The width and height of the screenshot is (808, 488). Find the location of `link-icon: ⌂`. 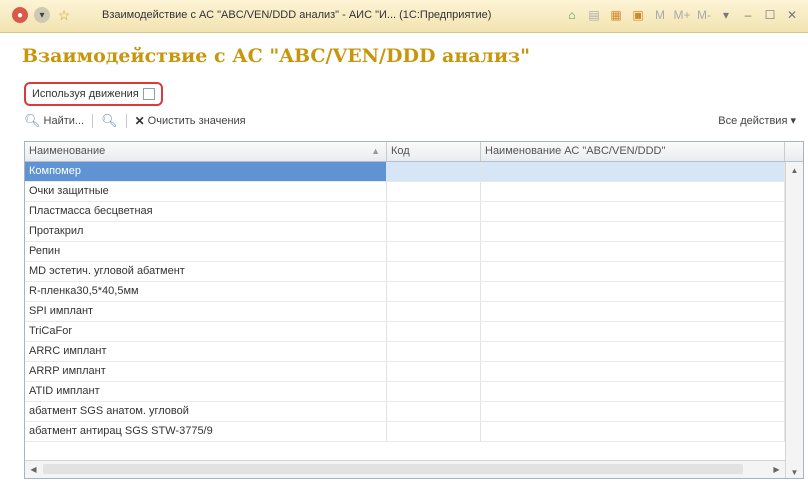

link-icon: ⌂ is located at coordinates (572, 15).